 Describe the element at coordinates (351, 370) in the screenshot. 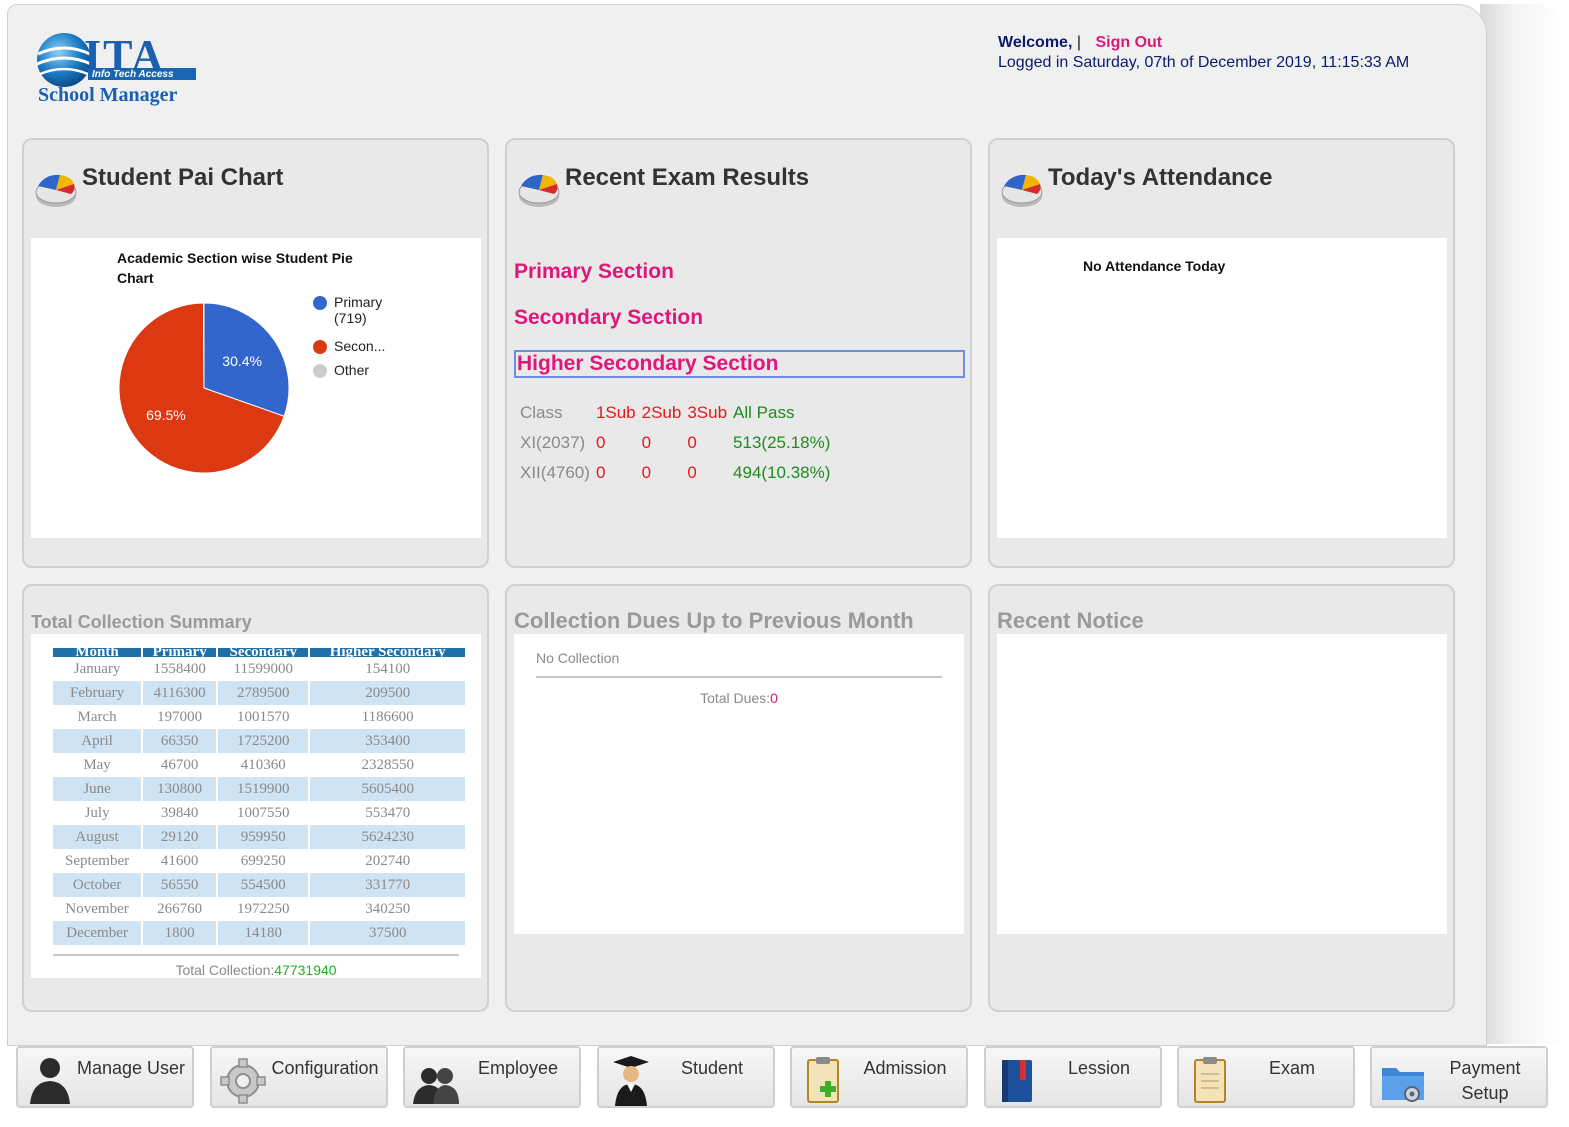

I see `legend-item-other: Other` at that location.